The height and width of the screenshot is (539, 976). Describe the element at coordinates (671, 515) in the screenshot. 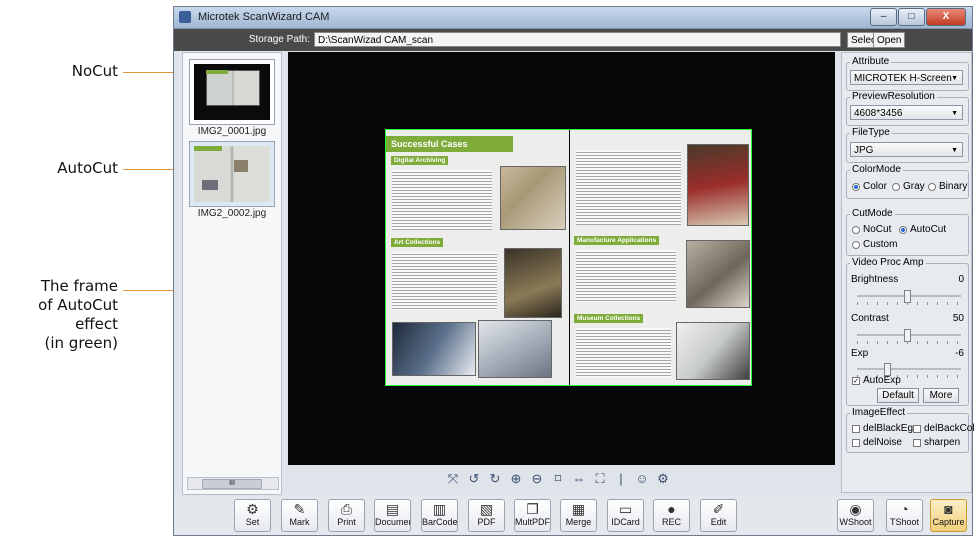

I see `rec-button: ● REC` at that location.